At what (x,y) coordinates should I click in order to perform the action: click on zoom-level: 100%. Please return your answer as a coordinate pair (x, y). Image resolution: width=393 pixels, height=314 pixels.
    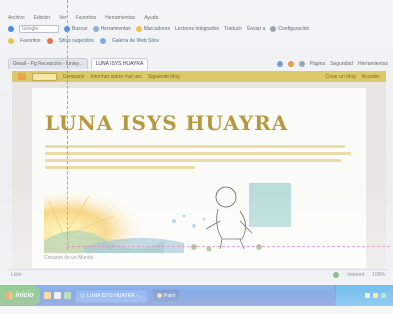
    Looking at the image, I should click on (378, 275).